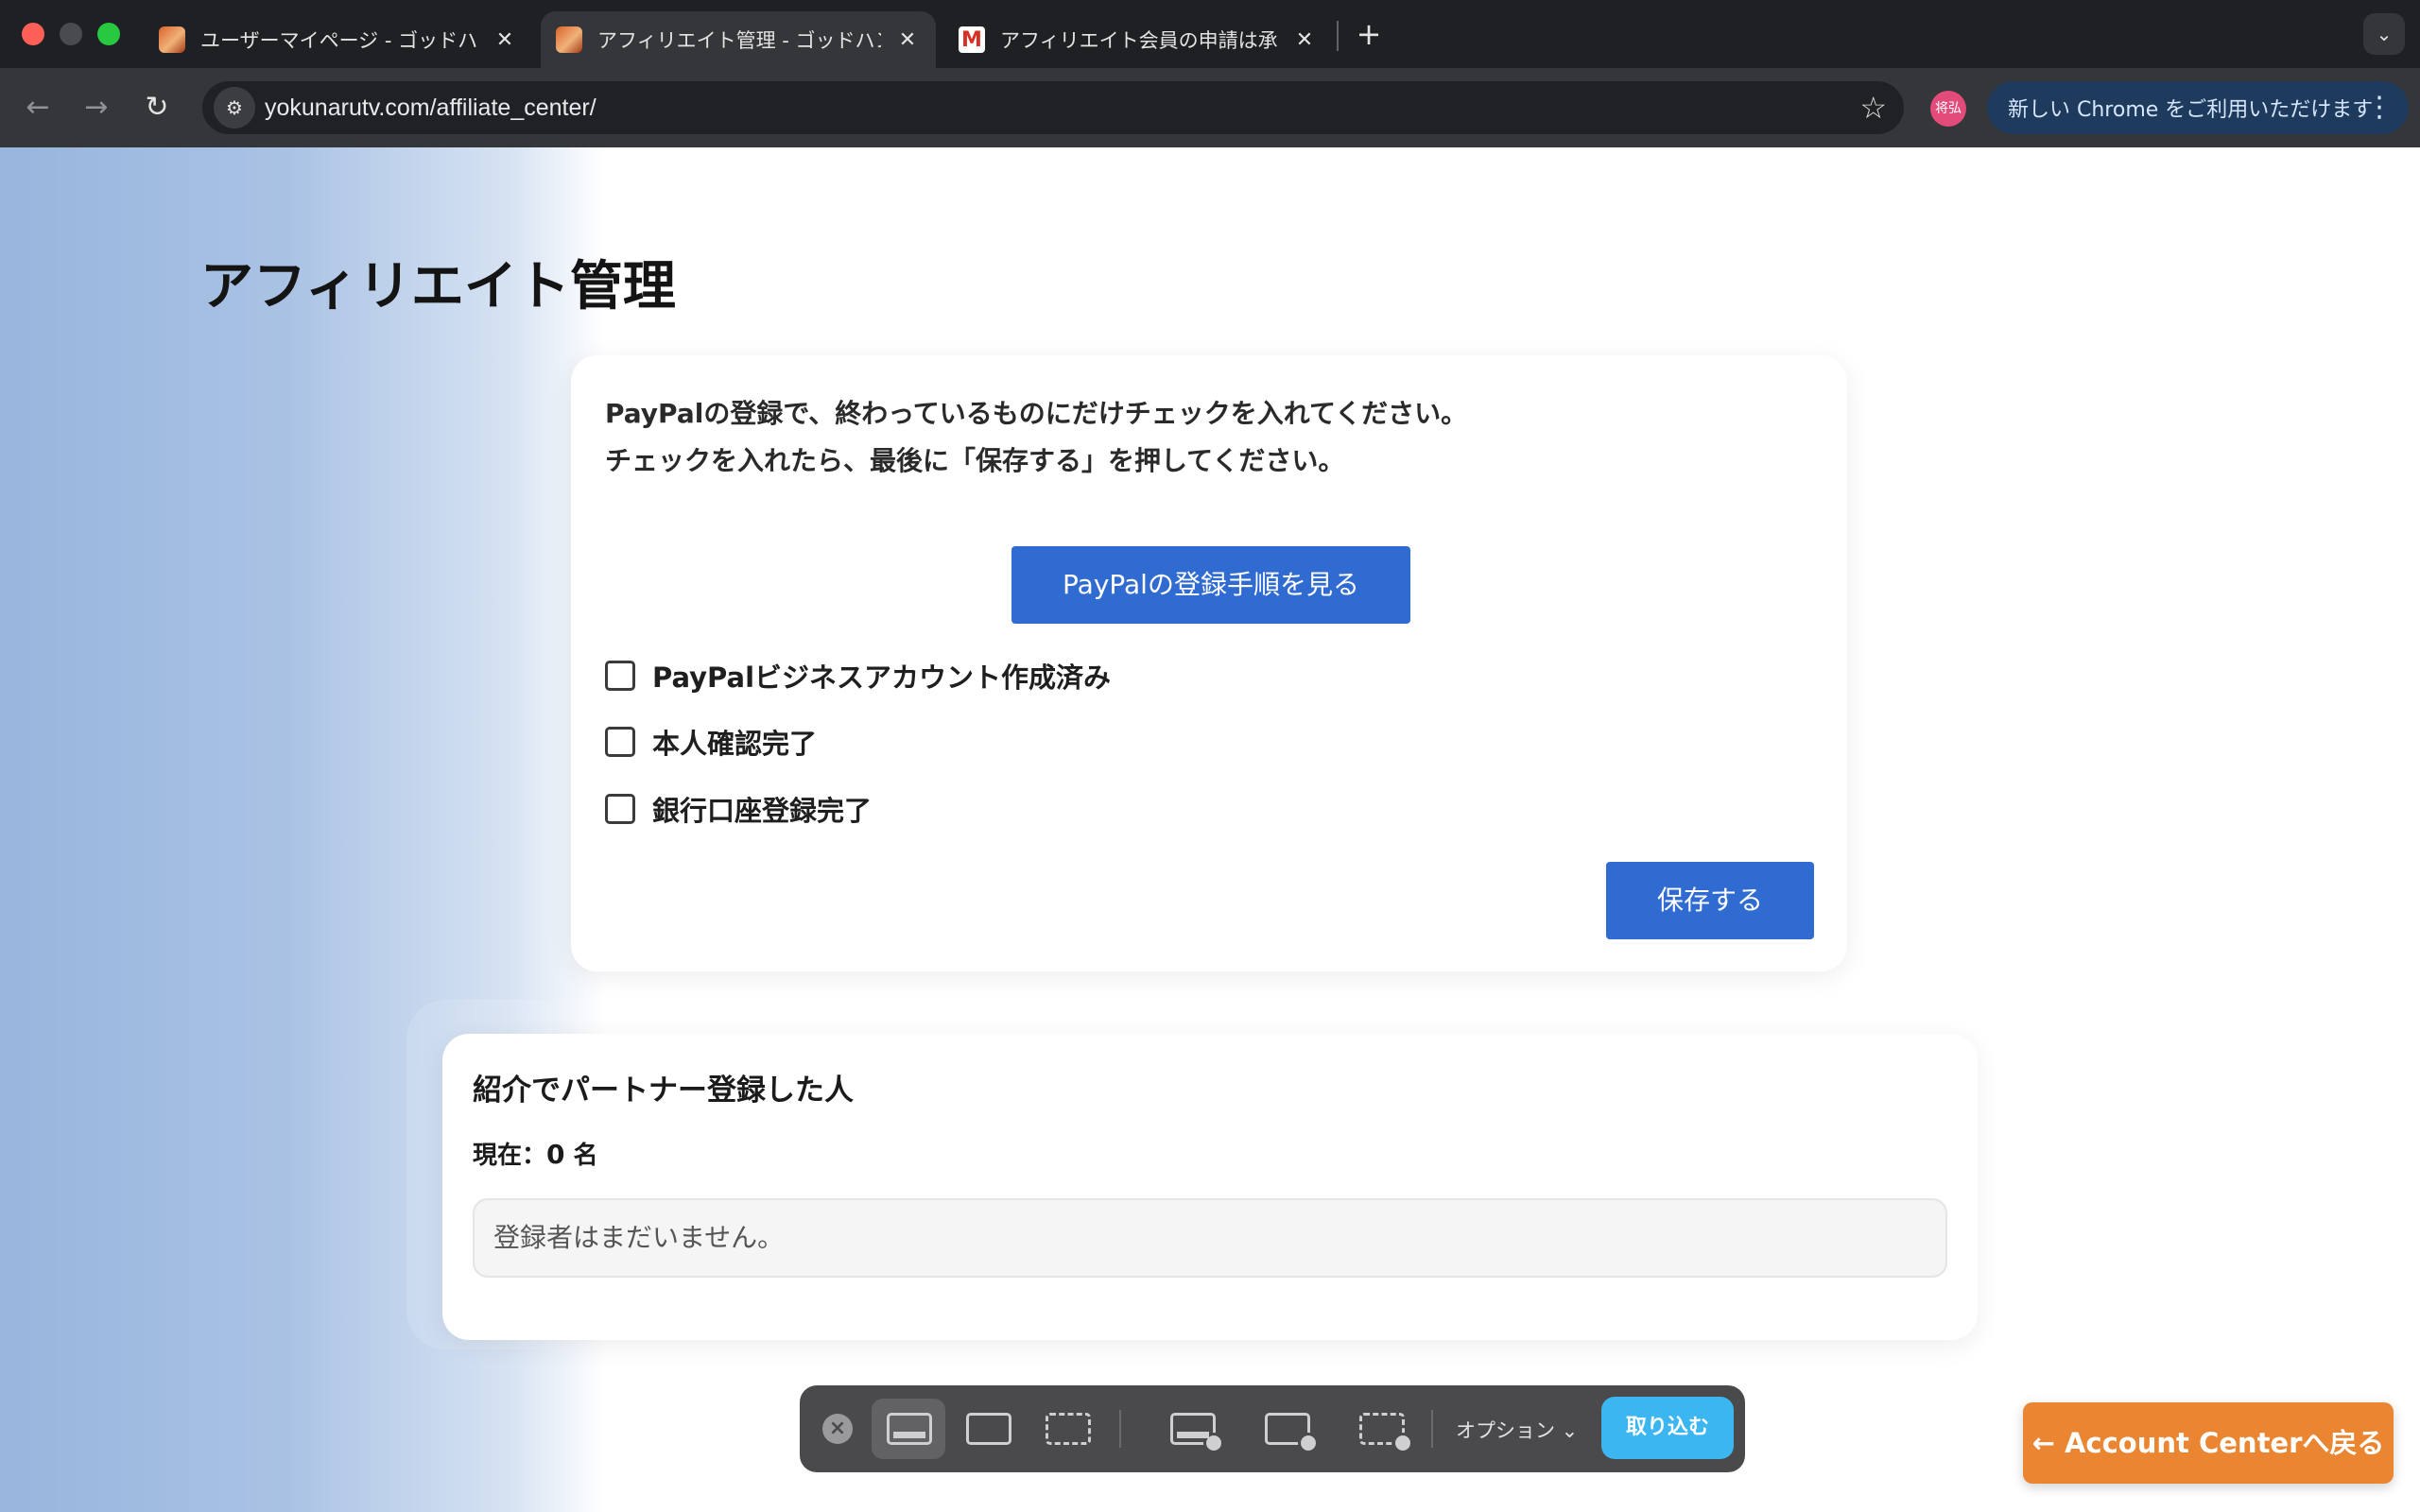 This screenshot has height=1512, width=2420. I want to click on checklist-item-identity-verification: 本人確認完了, so click(711, 742).